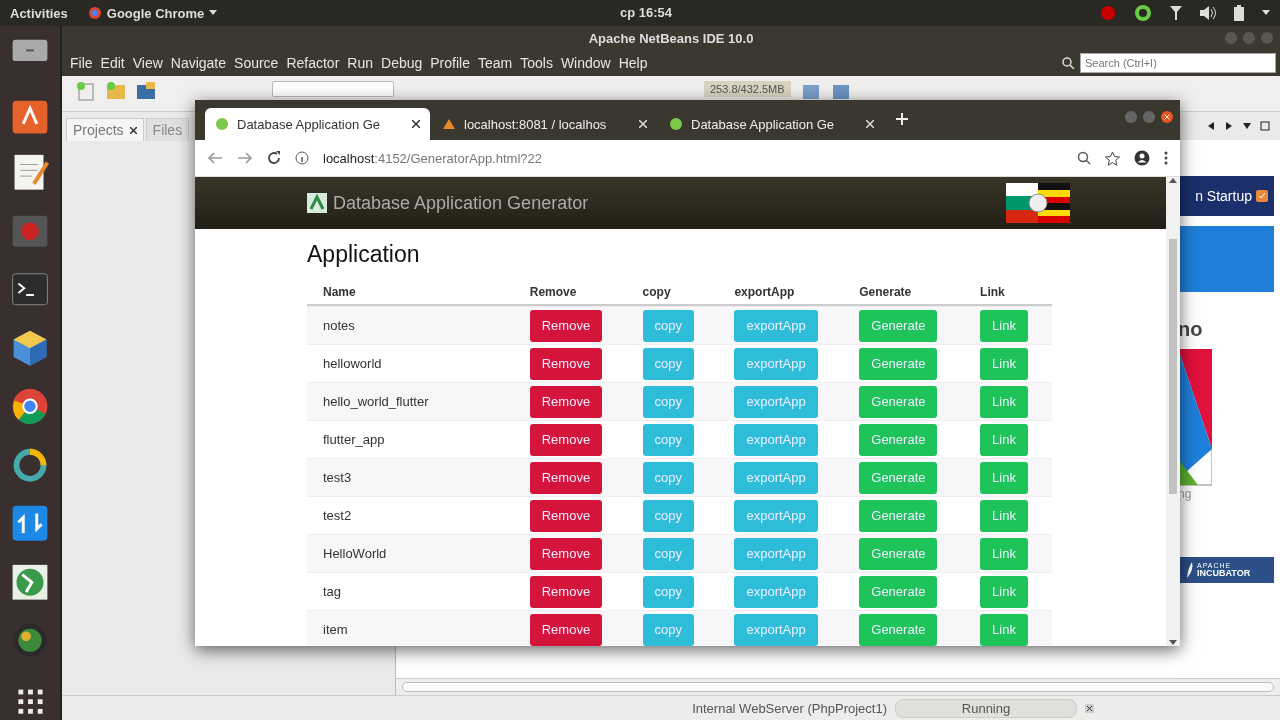 Image resolution: width=1280 pixels, height=720 pixels. What do you see at coordinates (1178, 63) in the screenshot?
I see `search-field: Search (Ctrl+I)` at bounding box center [1178, 63].